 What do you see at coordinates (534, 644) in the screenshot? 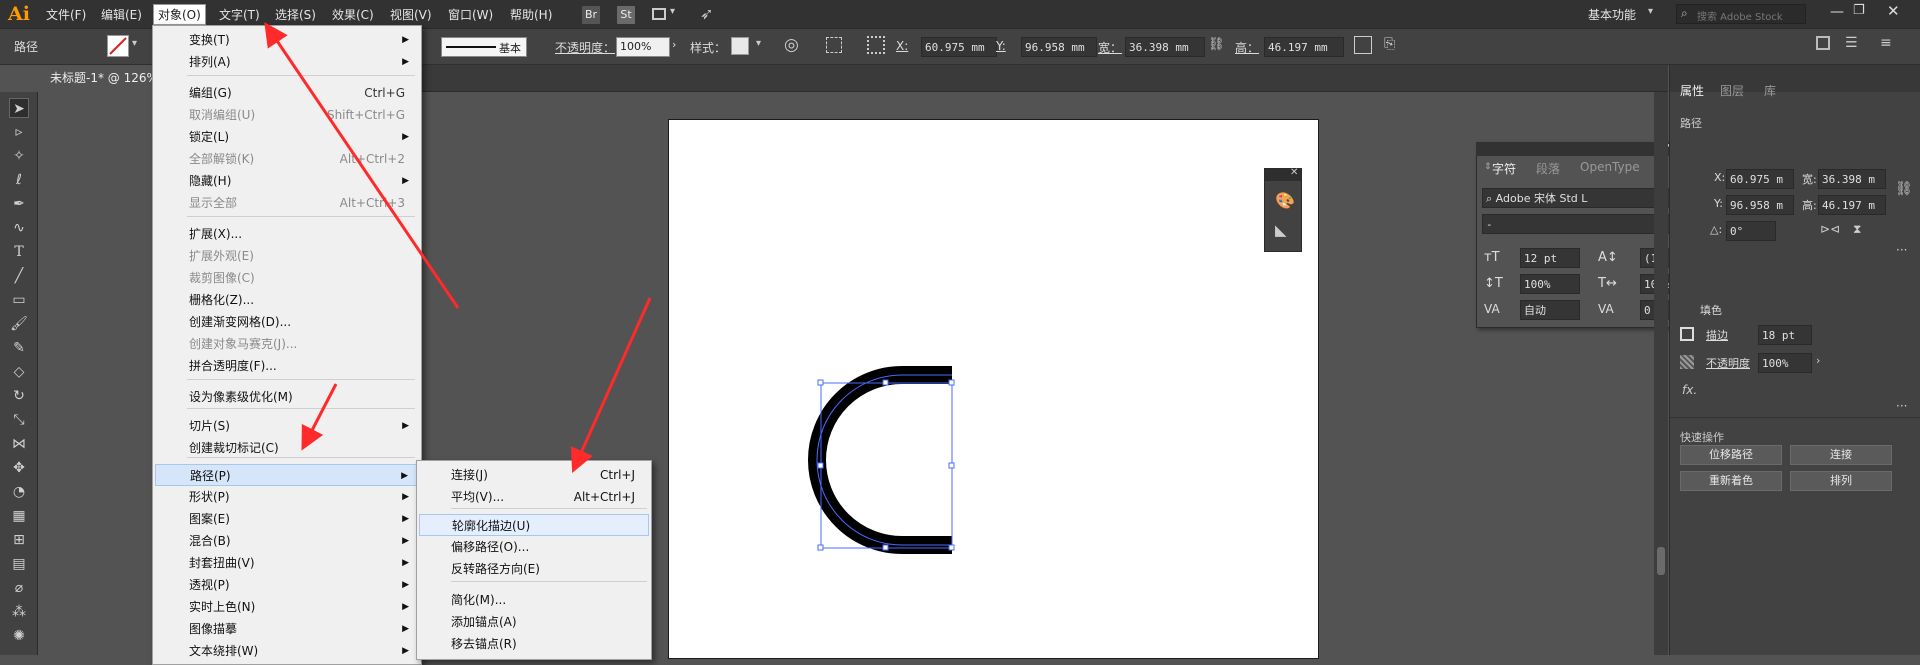
I see `path-submenu-item: 移去锚点(R)` at bounding box center [534, 644].